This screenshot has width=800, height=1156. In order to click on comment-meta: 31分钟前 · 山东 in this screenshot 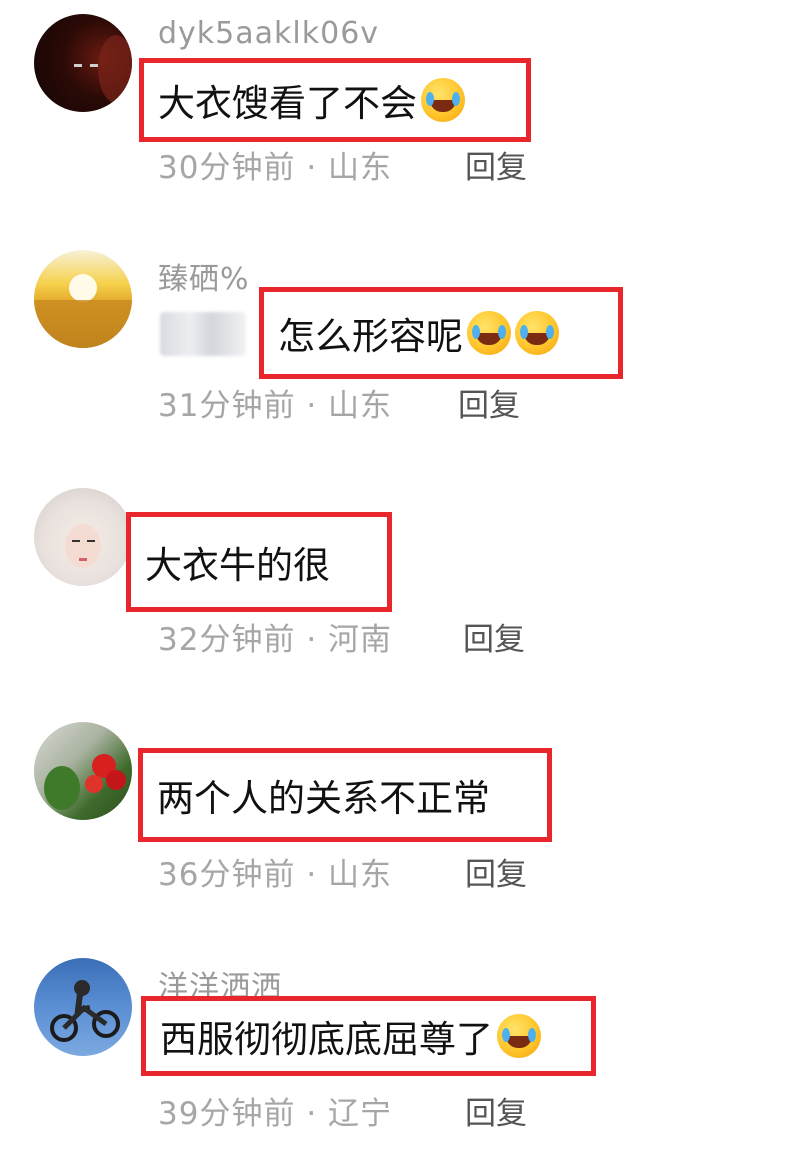, I will do `click(275, 402)`.